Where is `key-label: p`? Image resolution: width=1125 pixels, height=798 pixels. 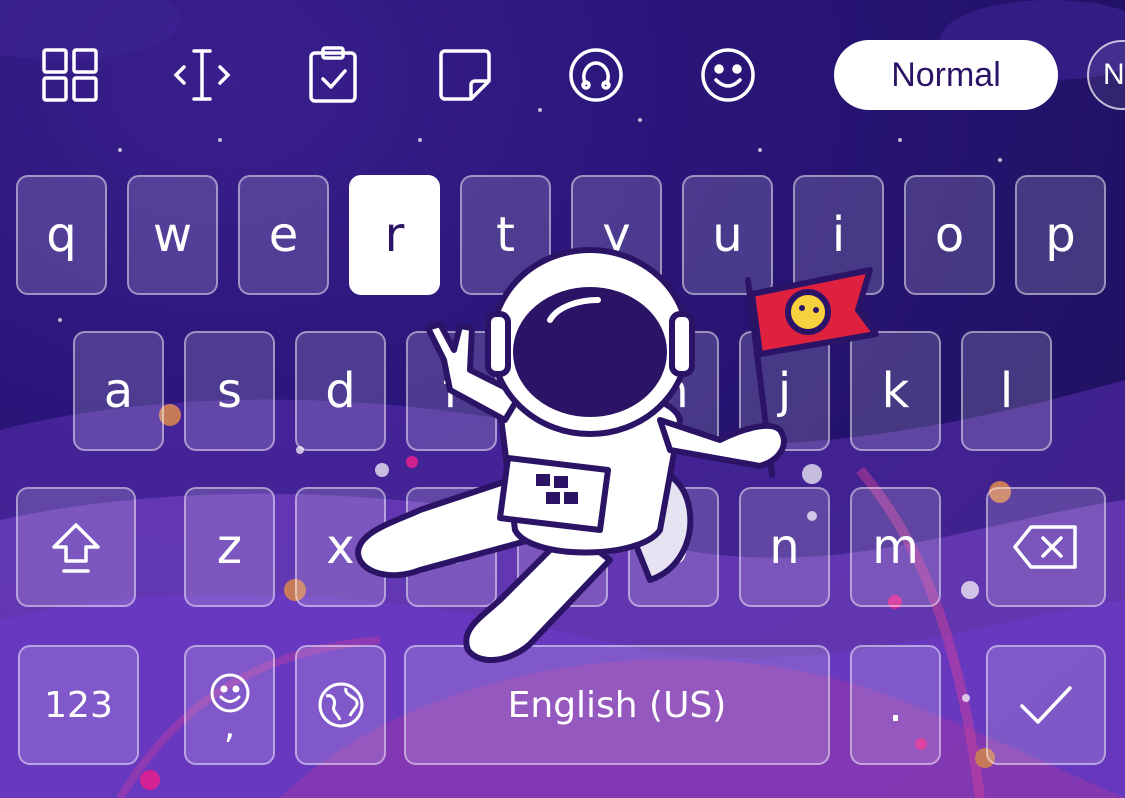 key-label: p is located at coordinates (1060, 235).